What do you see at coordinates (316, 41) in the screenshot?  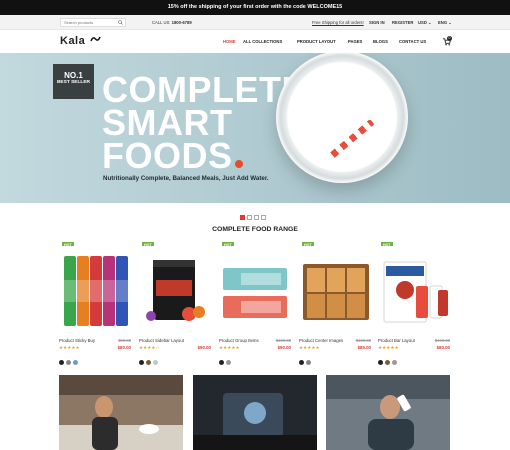 I see `nav-product-layout: PRODUCT LAYOUT` at bounding box center [316, 41].